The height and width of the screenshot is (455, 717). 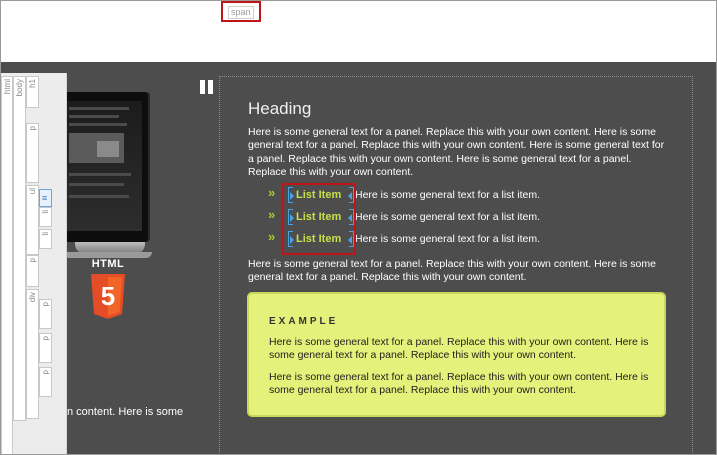 I want to click on ruler-tag-ul: ul, so click(x=32, y=220).